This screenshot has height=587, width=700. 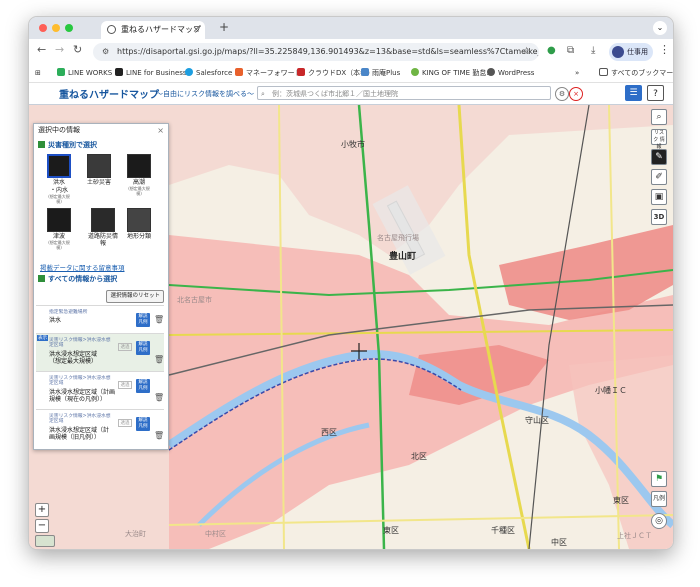 What do you see at coordinates (263, 94) in the screenshot?
I see `search-icon: ⌕` at bounding box center [263, 94].